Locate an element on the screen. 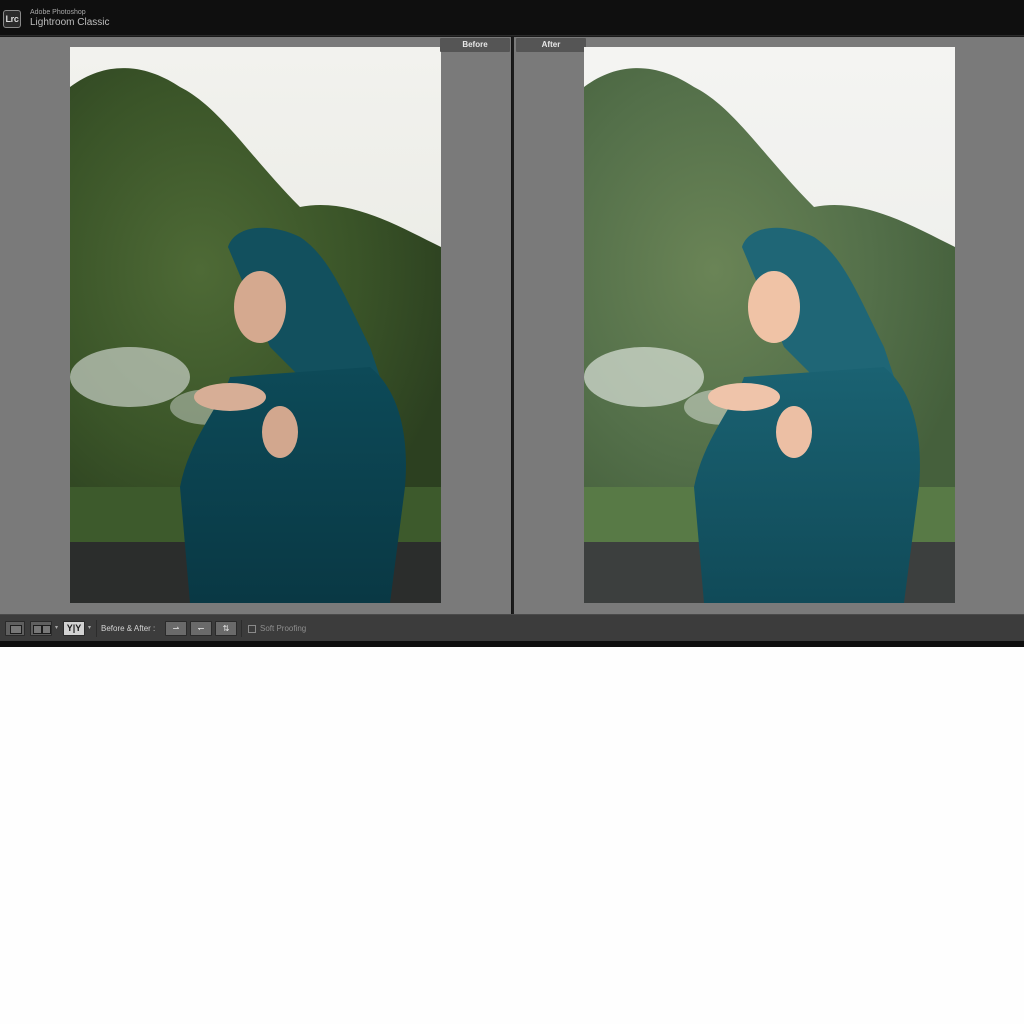  compare-view-button is located at coordinates (41, 628).